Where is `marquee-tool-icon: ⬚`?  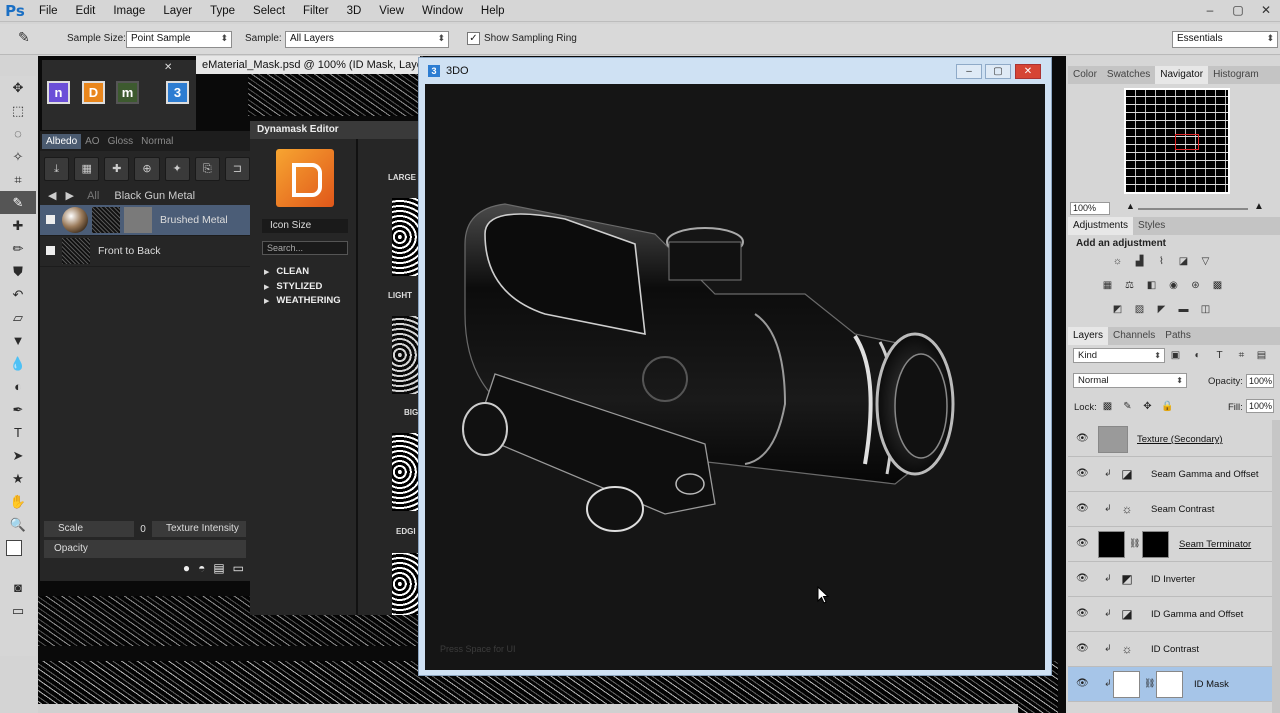 marquee-tool-icon: ⬚ is located at coordinates (18, 110).